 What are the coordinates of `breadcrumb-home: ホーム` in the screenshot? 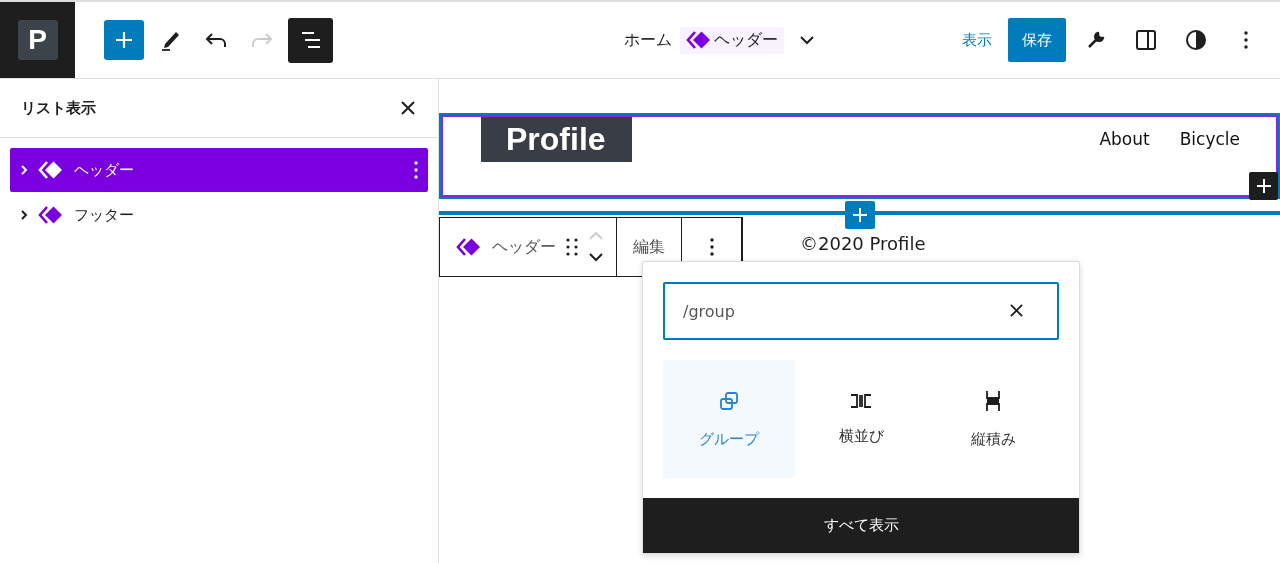 It's located at (647, 40).